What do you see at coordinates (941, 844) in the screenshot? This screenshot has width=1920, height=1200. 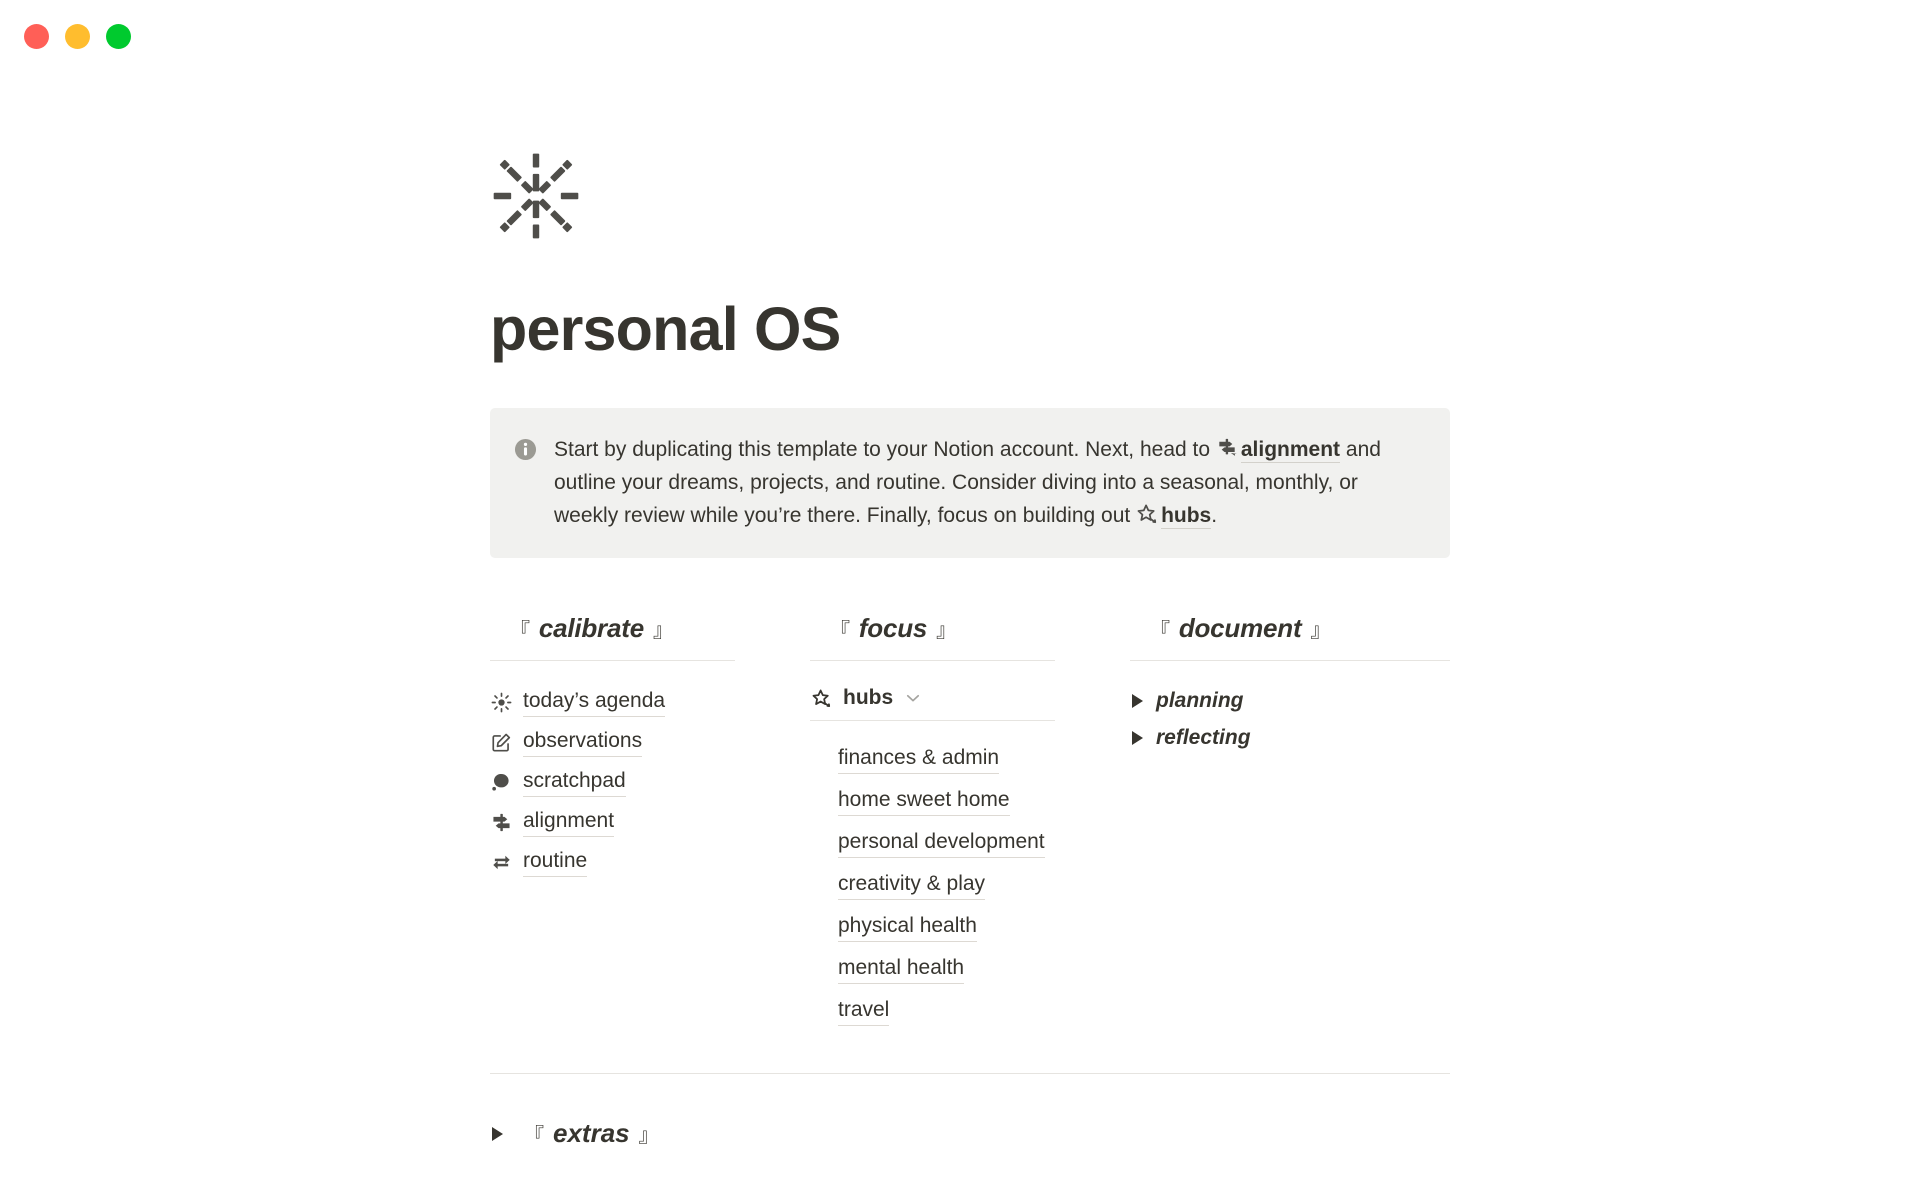 I see `page-link-label: personal development` at bounding box center [941, 844].